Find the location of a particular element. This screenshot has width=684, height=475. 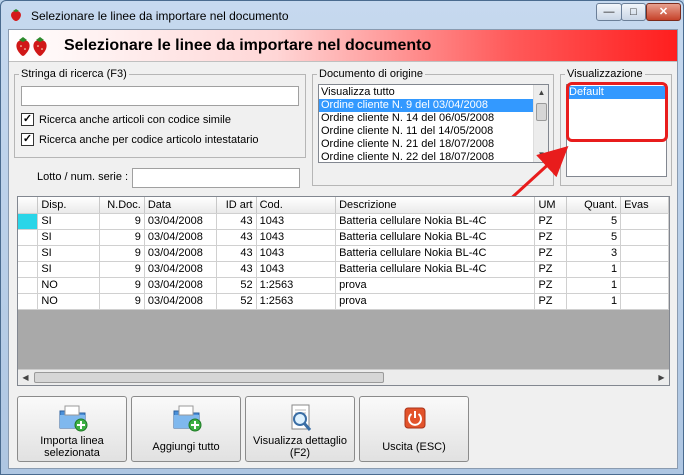

table-cell: Batteria cellulare Nokia BL-4C is located at coordinates (435, 253).